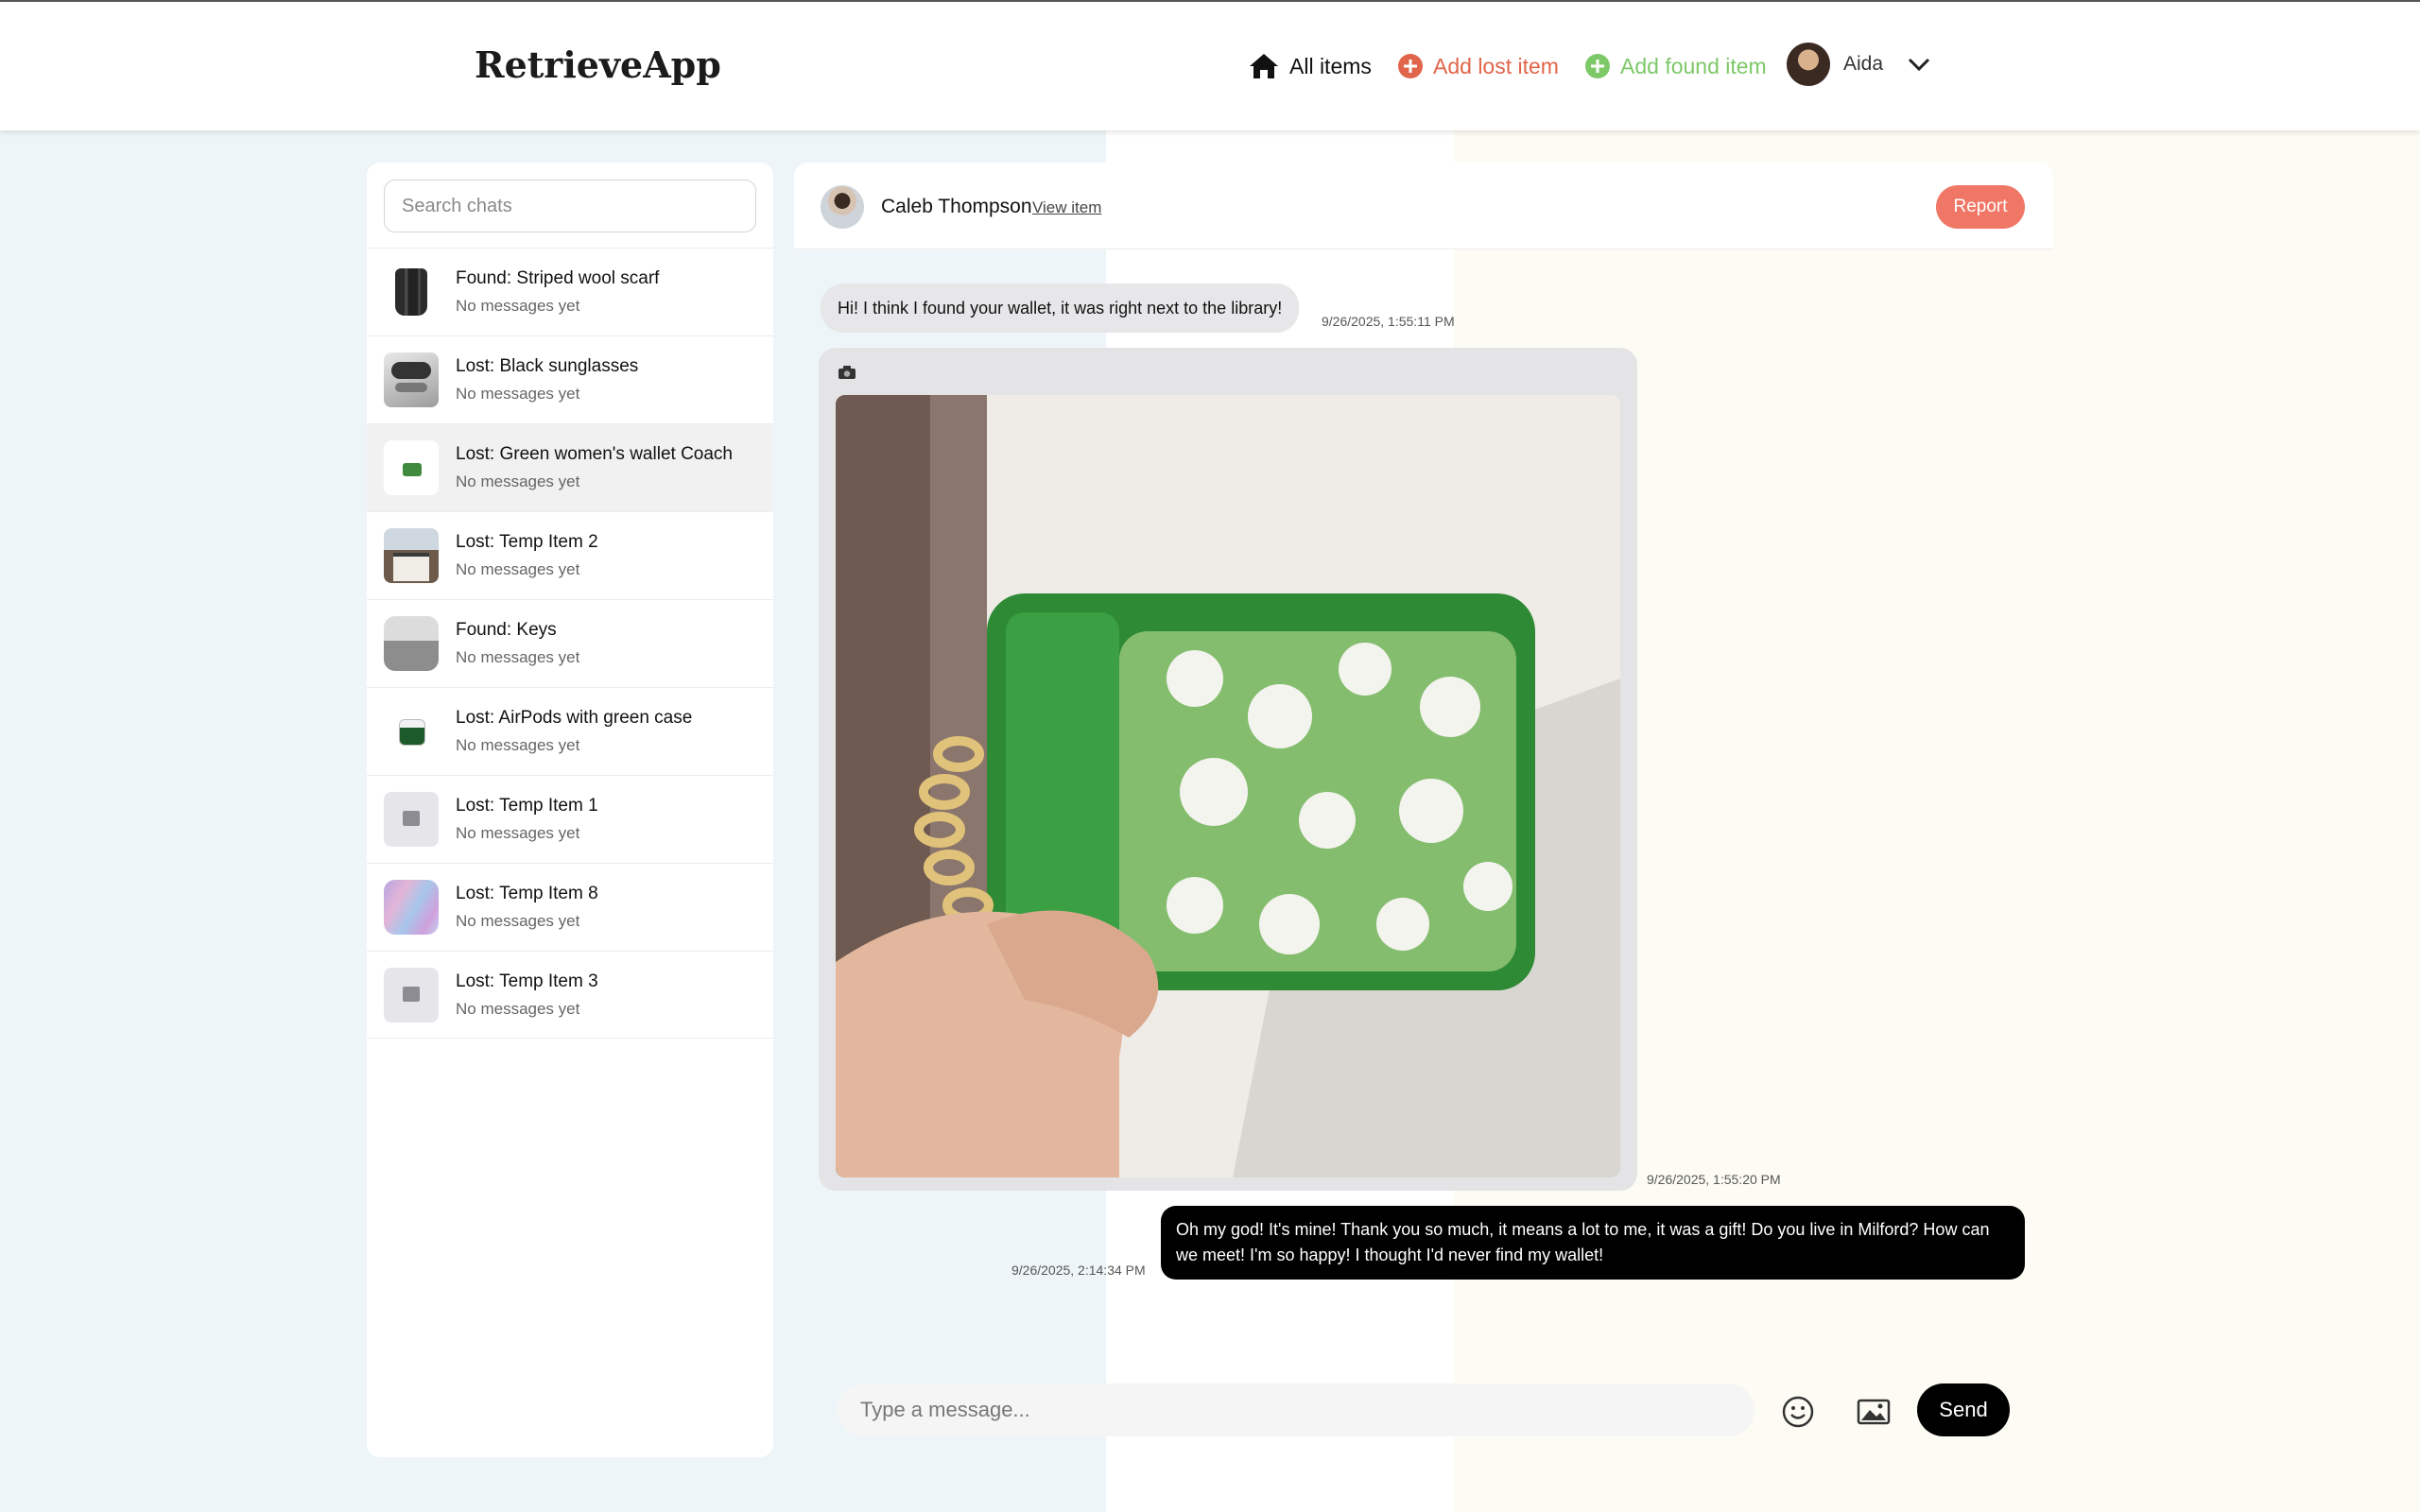 This screenshot has height=1512, width=2420. I want to click on contact-name: Caleb Thompson, so click(956, 206).